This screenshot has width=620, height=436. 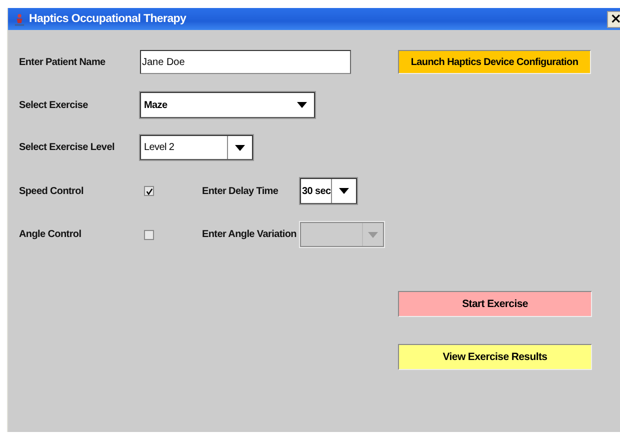 What do you see at coordinates (196, 147) in the screenshot?
I see `dropdown: Level 2` at bounding box center [196, 147].